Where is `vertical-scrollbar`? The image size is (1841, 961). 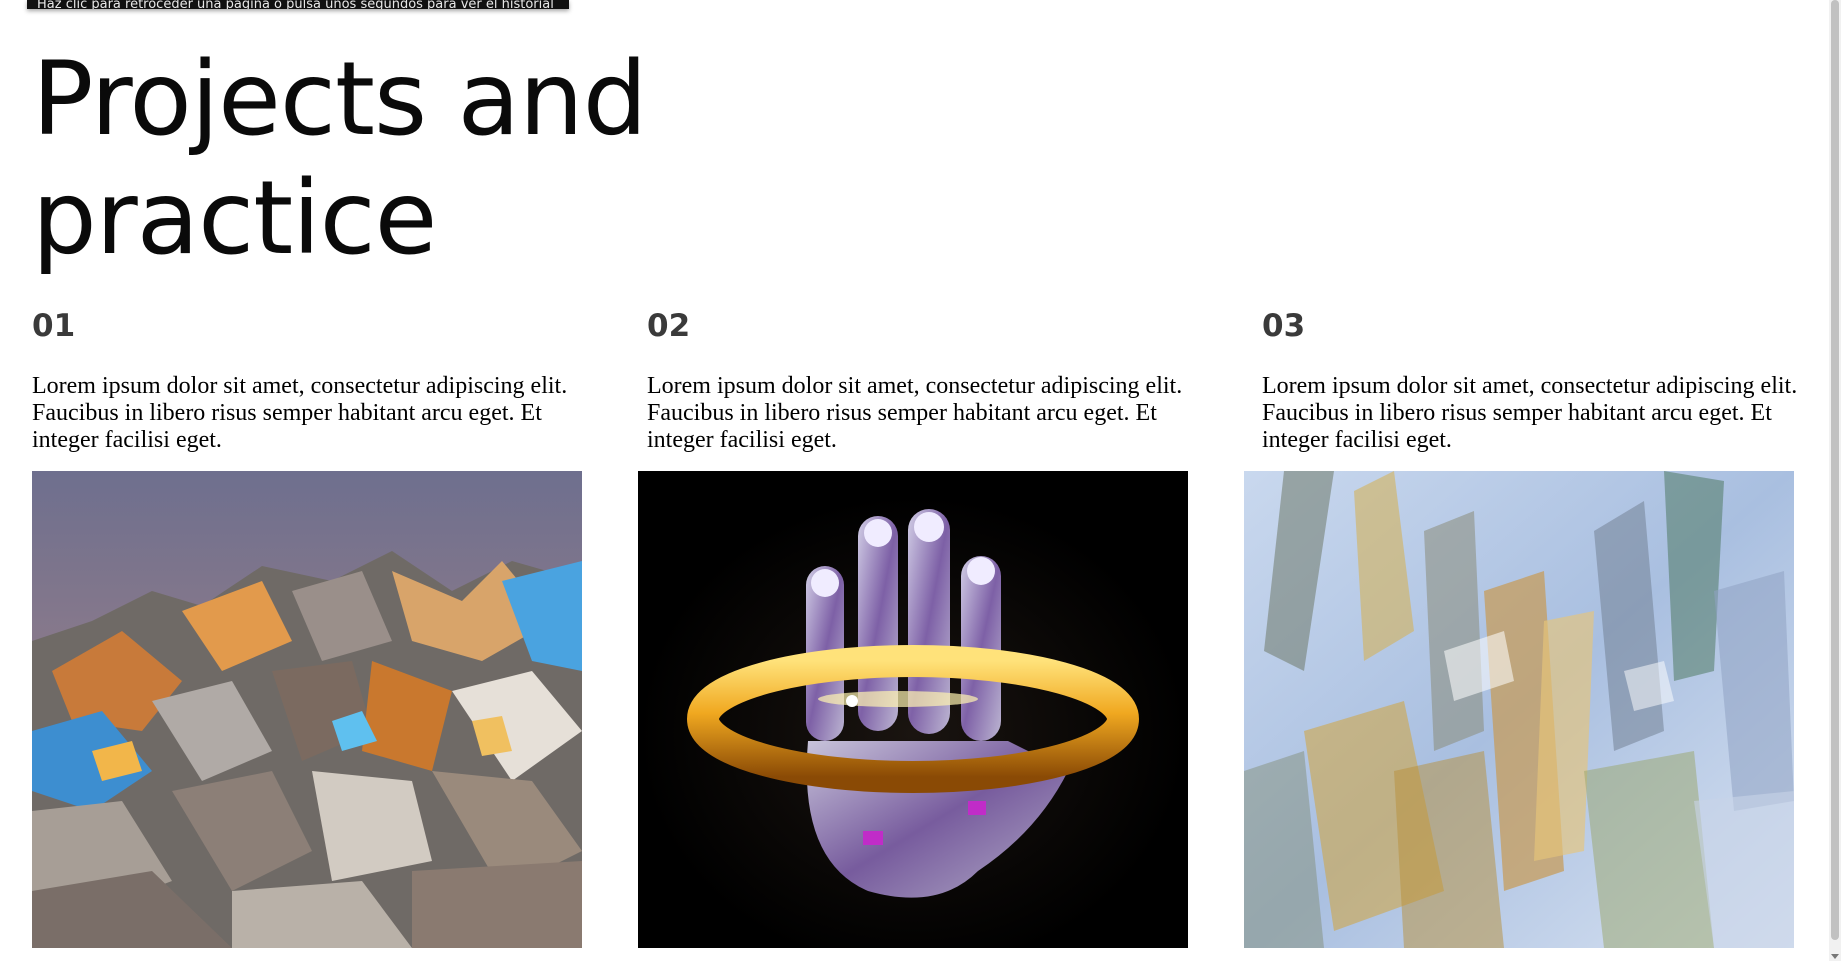
vertical-scrollbar is located at coordinates (1835, 480).